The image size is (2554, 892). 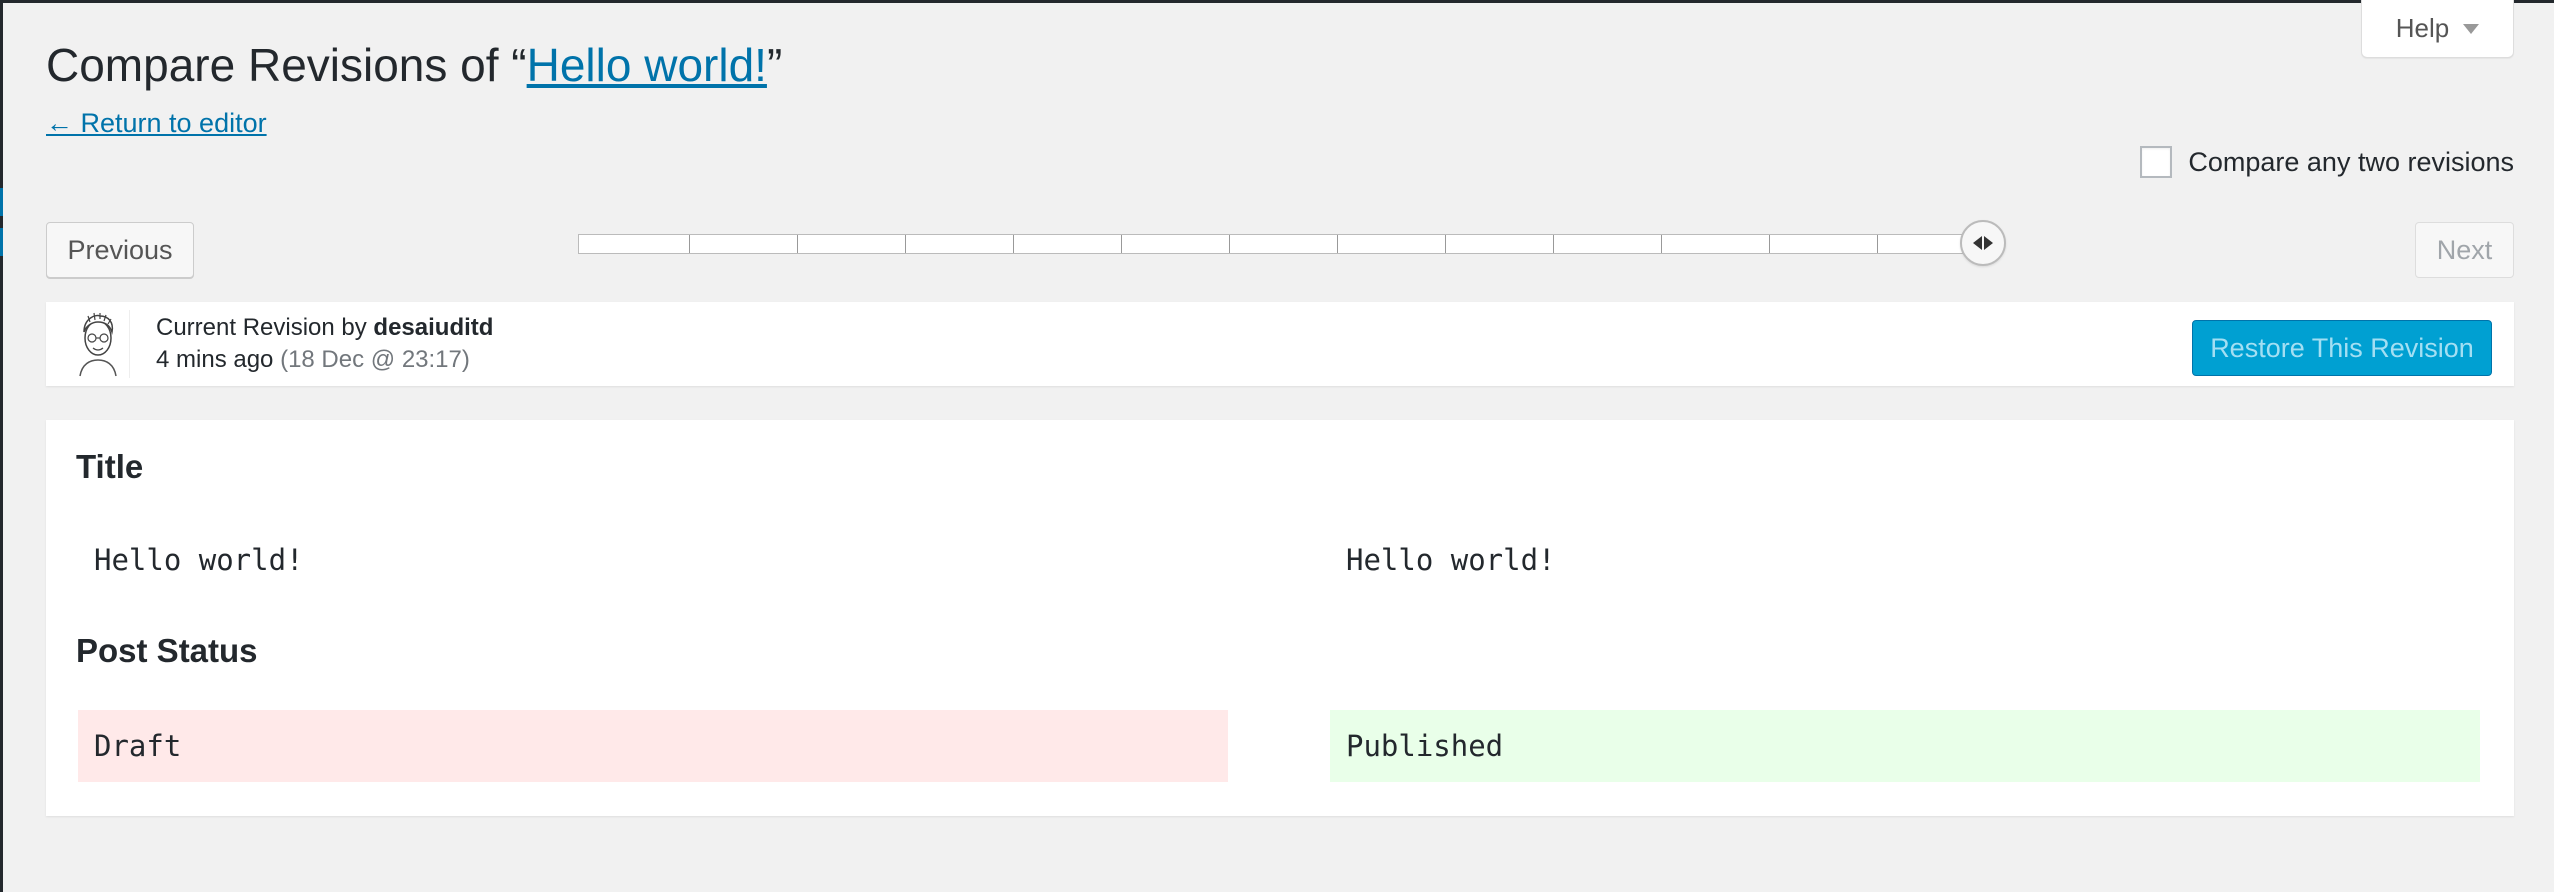 I want to click on arrow-right-icon, so click(x=1988, y=243).